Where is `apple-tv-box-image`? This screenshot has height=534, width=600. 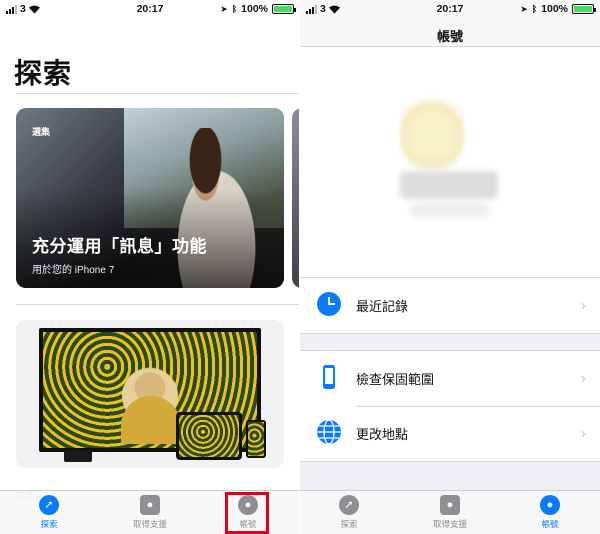
apple-tv-box-image is located at coordinates (78, 456).